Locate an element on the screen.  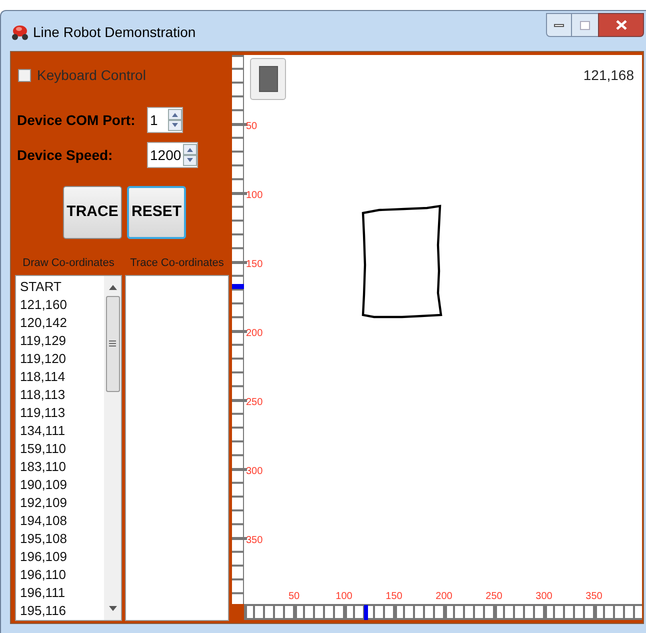
column-header: Draw Co-ordinates is located at coordinates (69, 263).